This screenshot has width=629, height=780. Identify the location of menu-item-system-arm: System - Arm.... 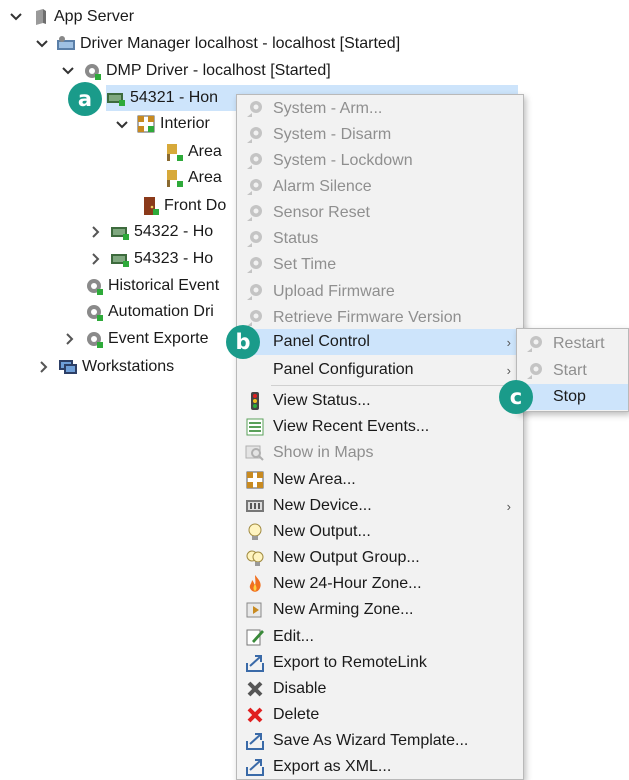
(380, 109).